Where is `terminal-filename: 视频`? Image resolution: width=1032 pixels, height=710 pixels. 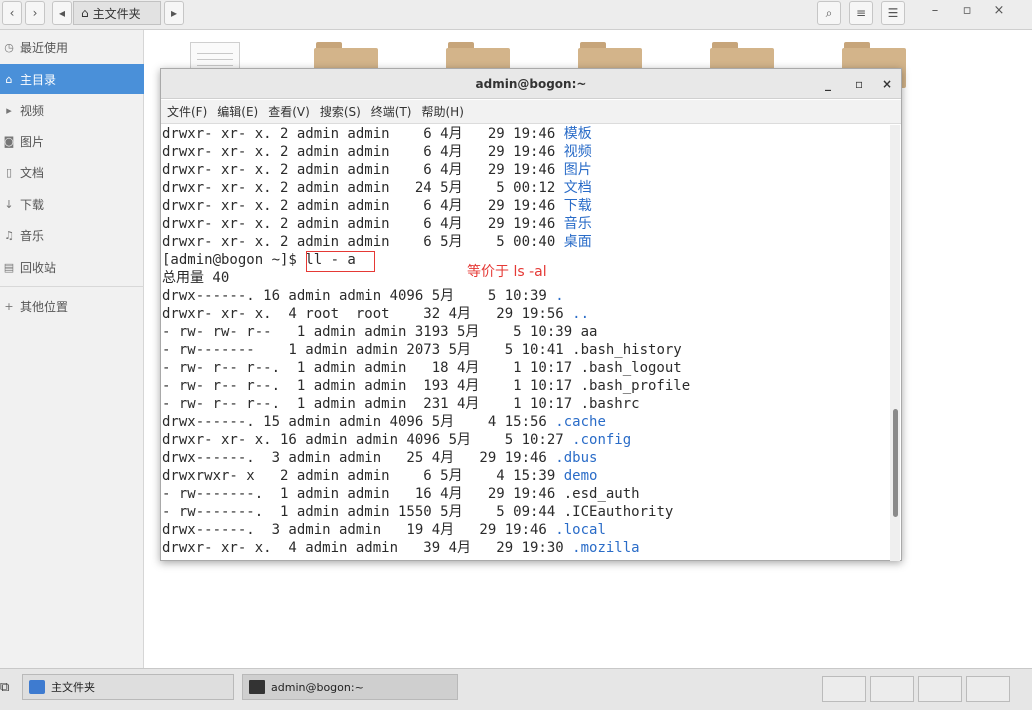
terminal-filename: 视频 is located at coordinates (577, 152).